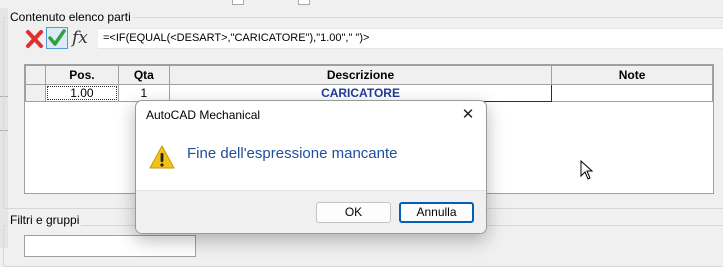  I want to click on column-header-descrizione: Descrizione, so click(360, 75).